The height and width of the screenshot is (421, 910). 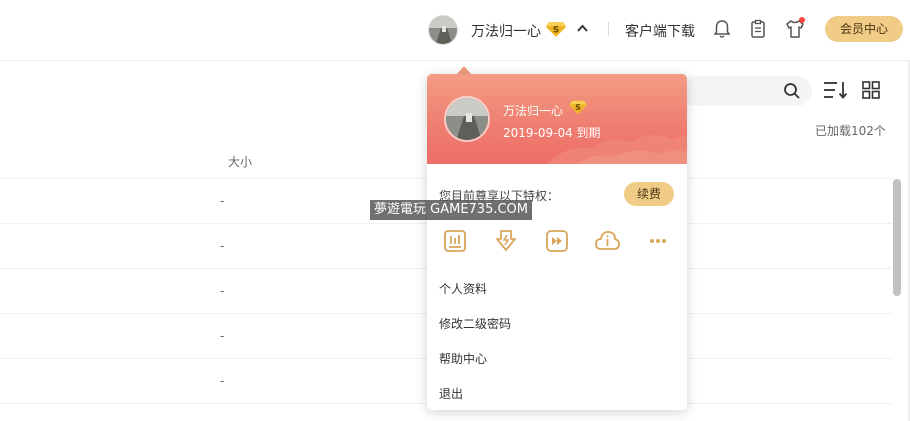 What do you see at coordinates (467, 119) in the screenshot?
I see `popup-avatar` at bounding box center [467, 119].